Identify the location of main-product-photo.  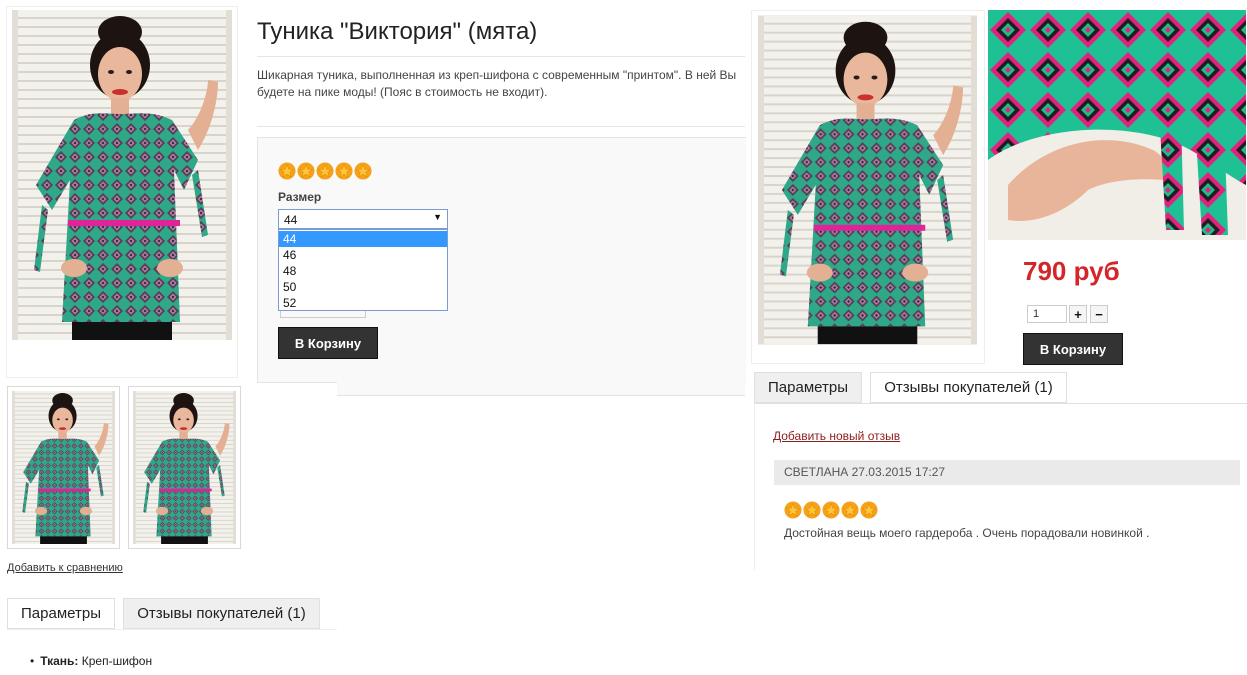
(122, 175).